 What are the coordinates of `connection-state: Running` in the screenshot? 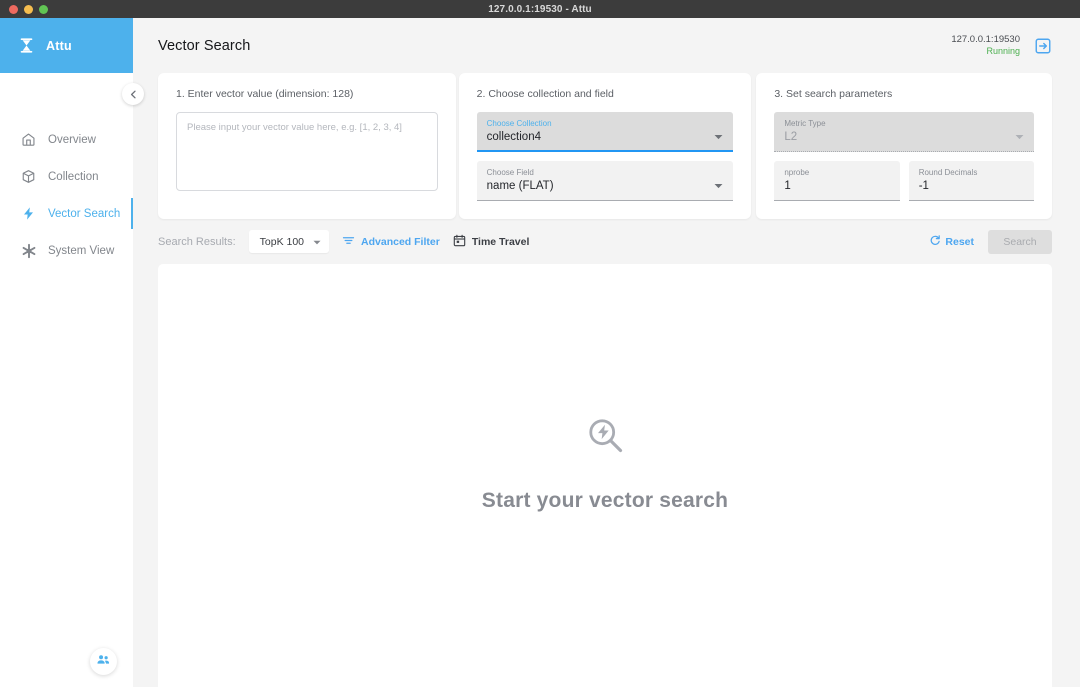 It's located at (1003, 50).